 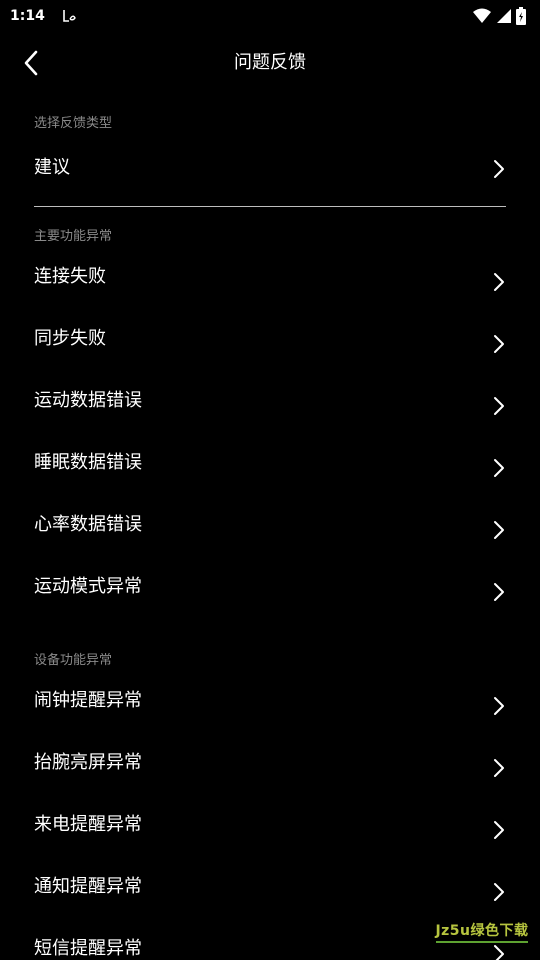 I want to click on list-item-label: 短信提醒异常, so click(x=88, y=948).